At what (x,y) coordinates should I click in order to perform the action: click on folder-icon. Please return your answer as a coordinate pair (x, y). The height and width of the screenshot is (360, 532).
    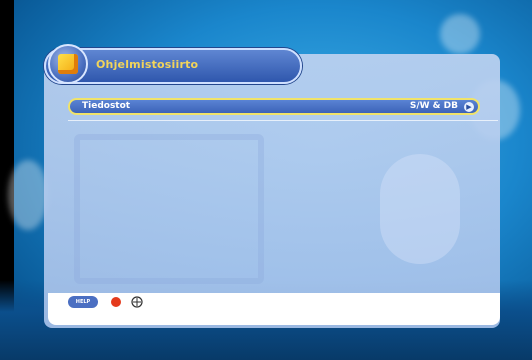
    Looking at the image, I should click on (68, 64).